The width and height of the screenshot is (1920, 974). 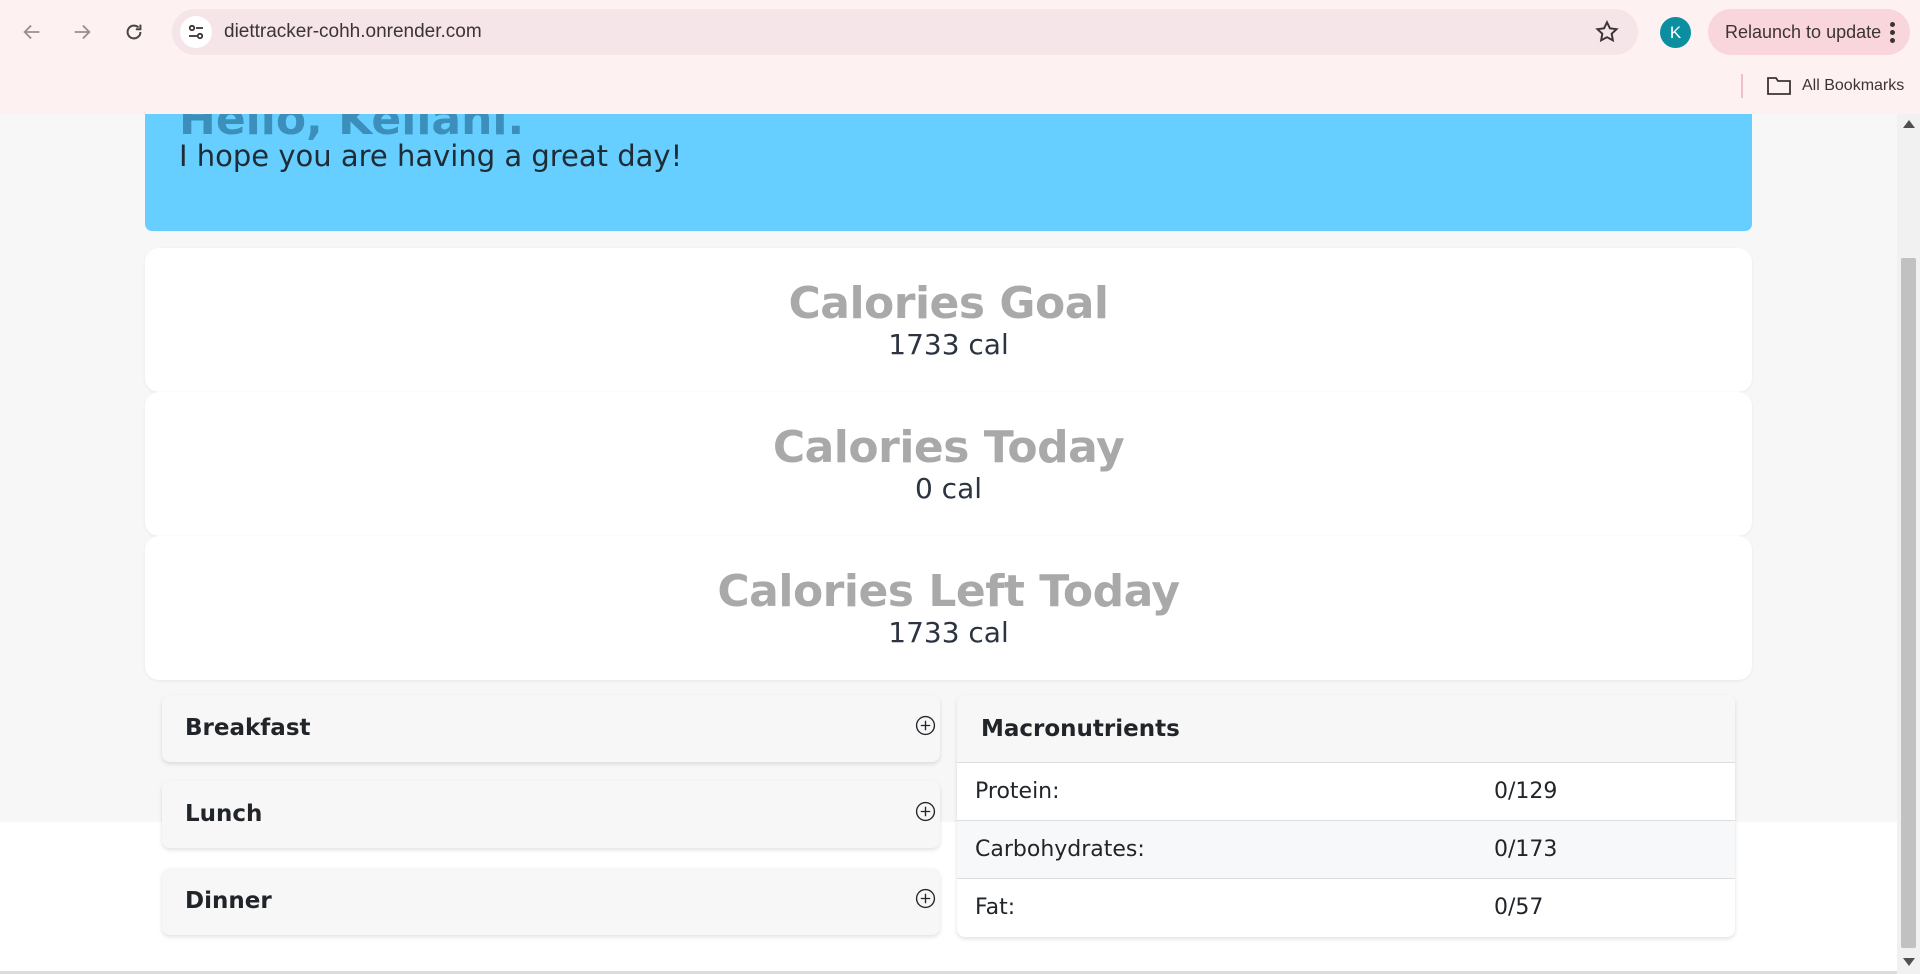 I want to click on macro-row-protein: Protein: 0/129, so click(x=1346, y=792).